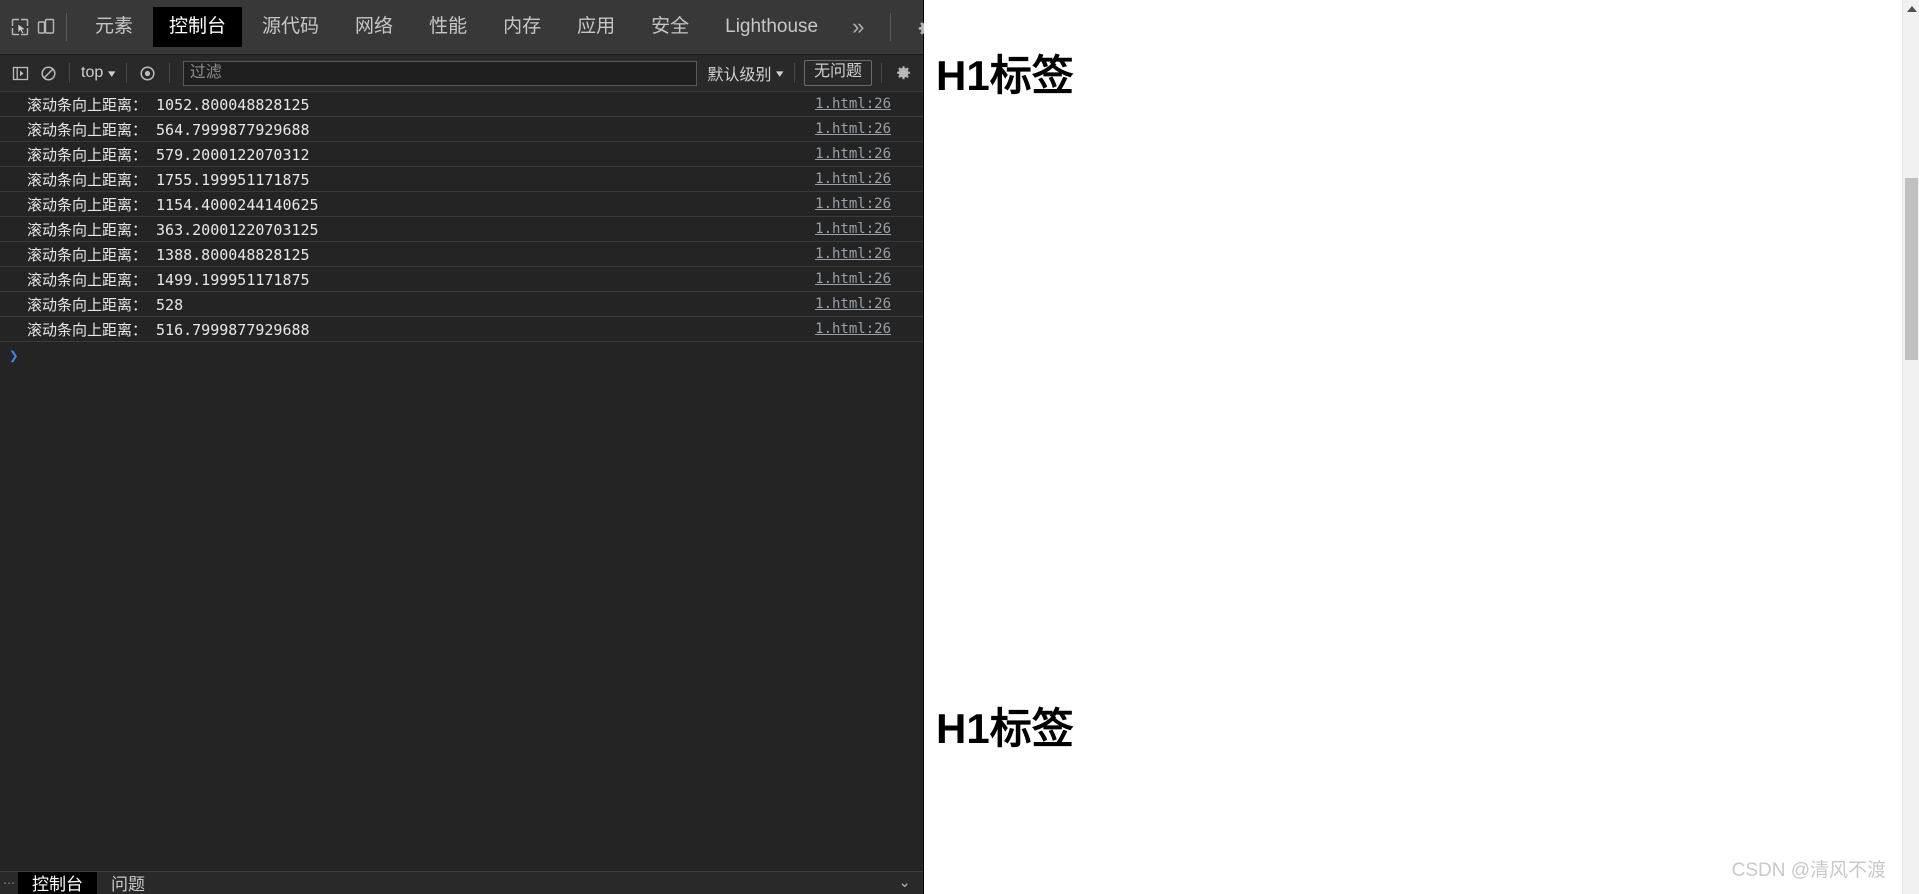  Describe the element at coordinates (771, 27) in the screenshot. I see `tab-lighthouse: Lighthouse` at that location.